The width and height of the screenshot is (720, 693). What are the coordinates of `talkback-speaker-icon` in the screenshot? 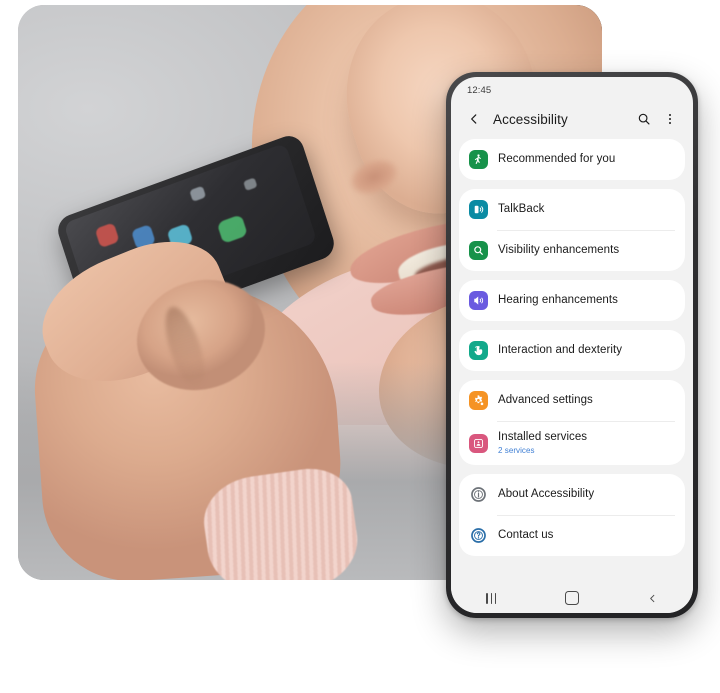 It's located at (478, 209).